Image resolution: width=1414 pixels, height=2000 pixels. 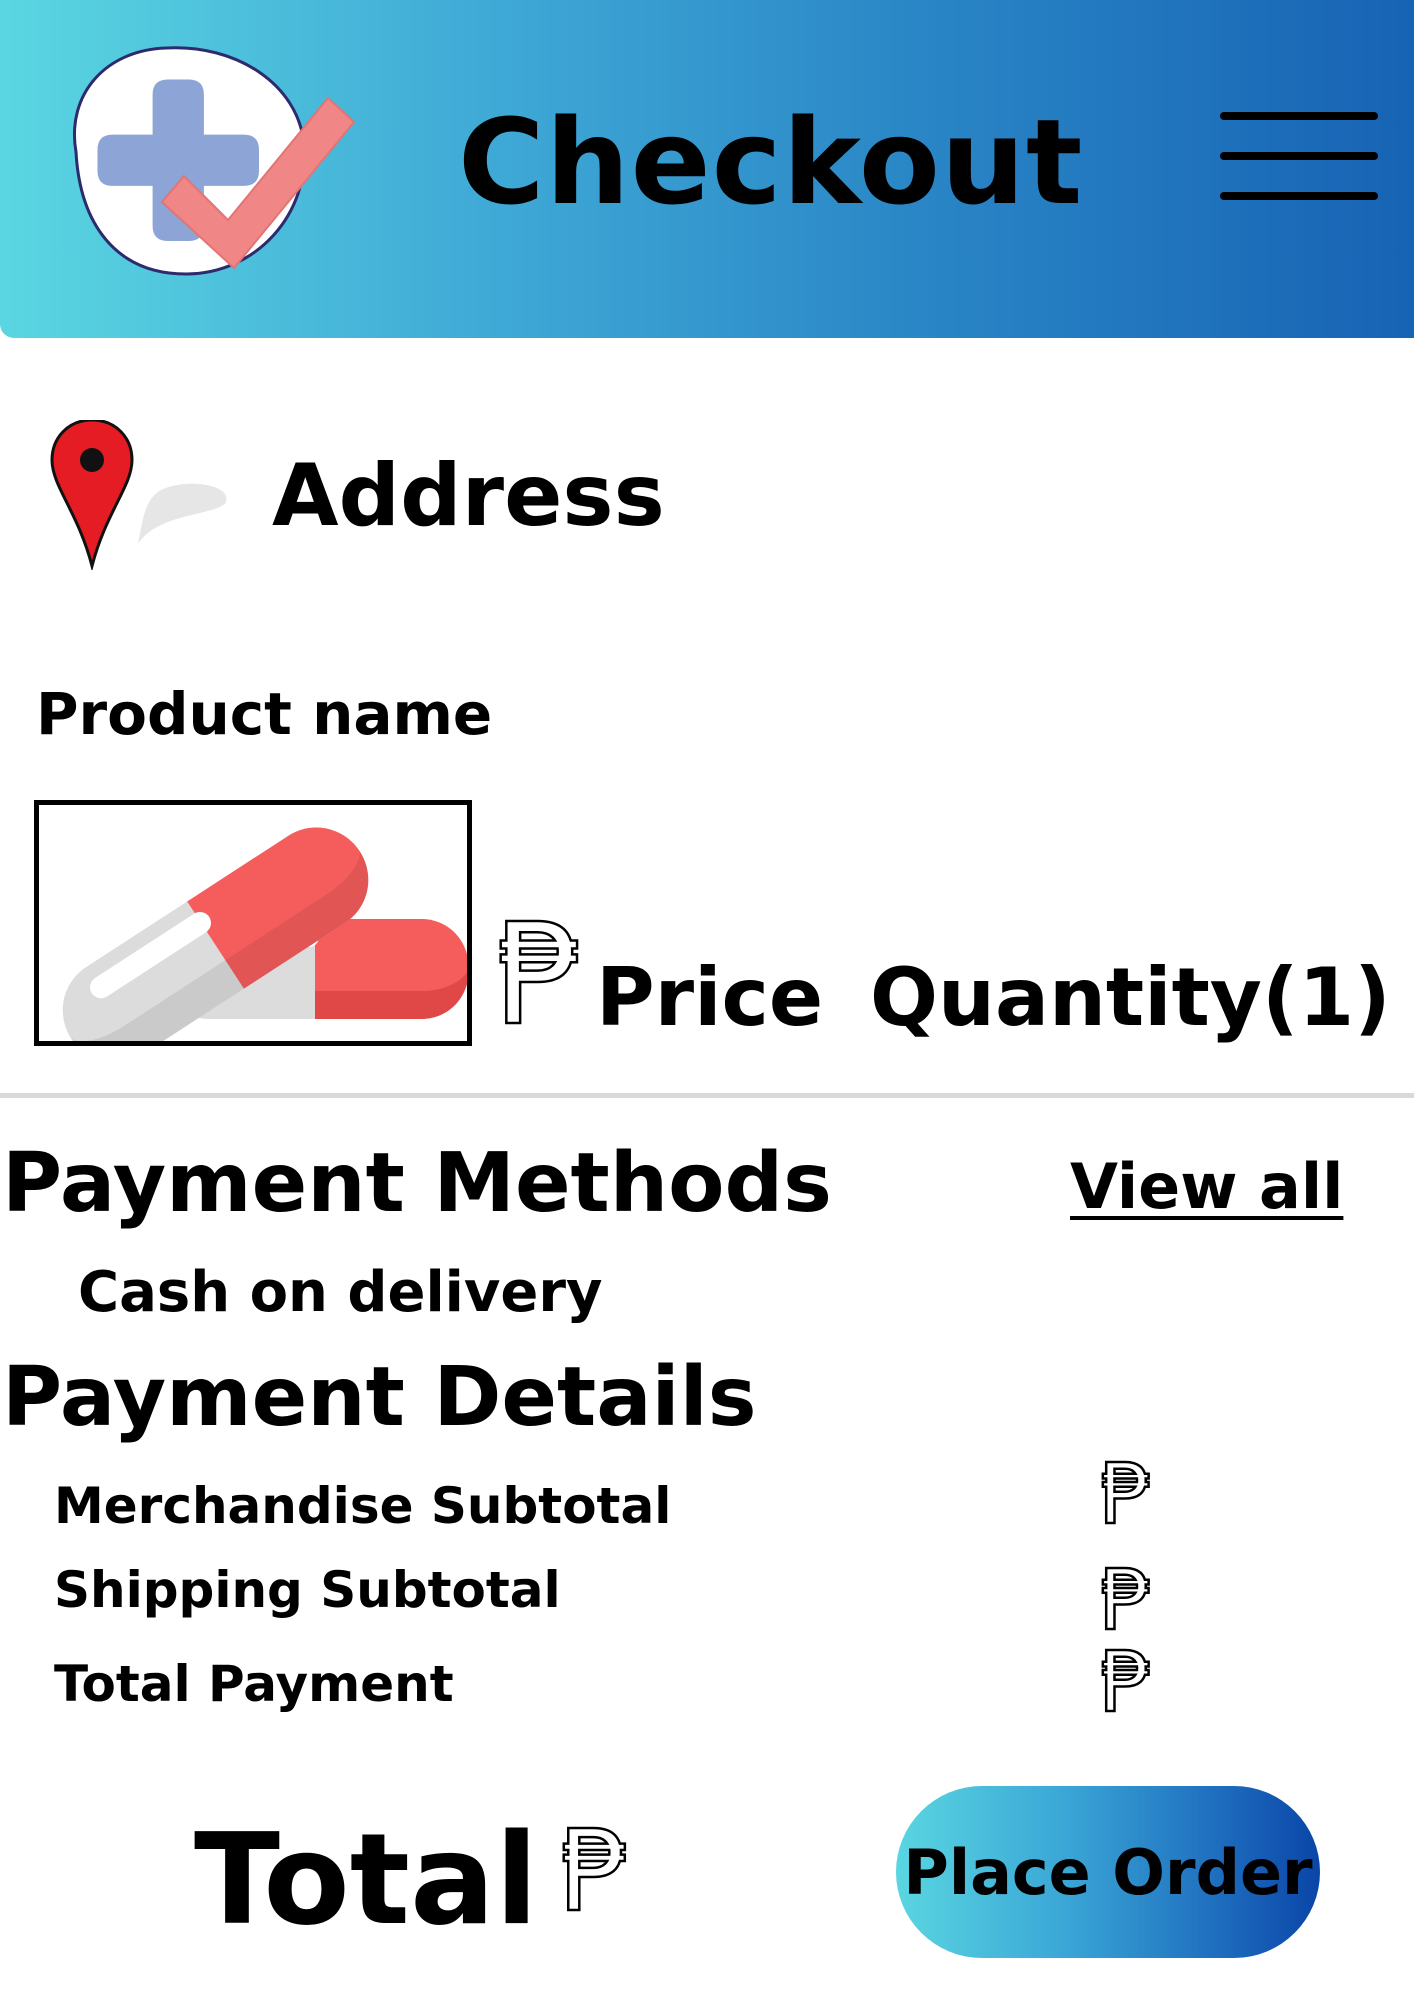 What do you see at coordinates (214, 161) in the screenshot?
I see `medical-cross-check-icon` at bounding box center [214, 161].